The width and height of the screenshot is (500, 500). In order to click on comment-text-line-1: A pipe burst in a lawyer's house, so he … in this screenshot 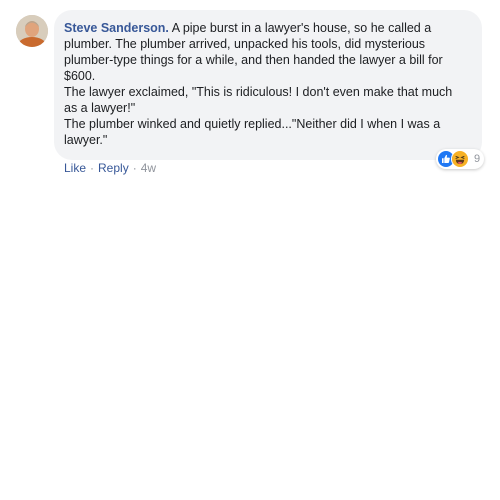, I will do `click(301, 28)`.